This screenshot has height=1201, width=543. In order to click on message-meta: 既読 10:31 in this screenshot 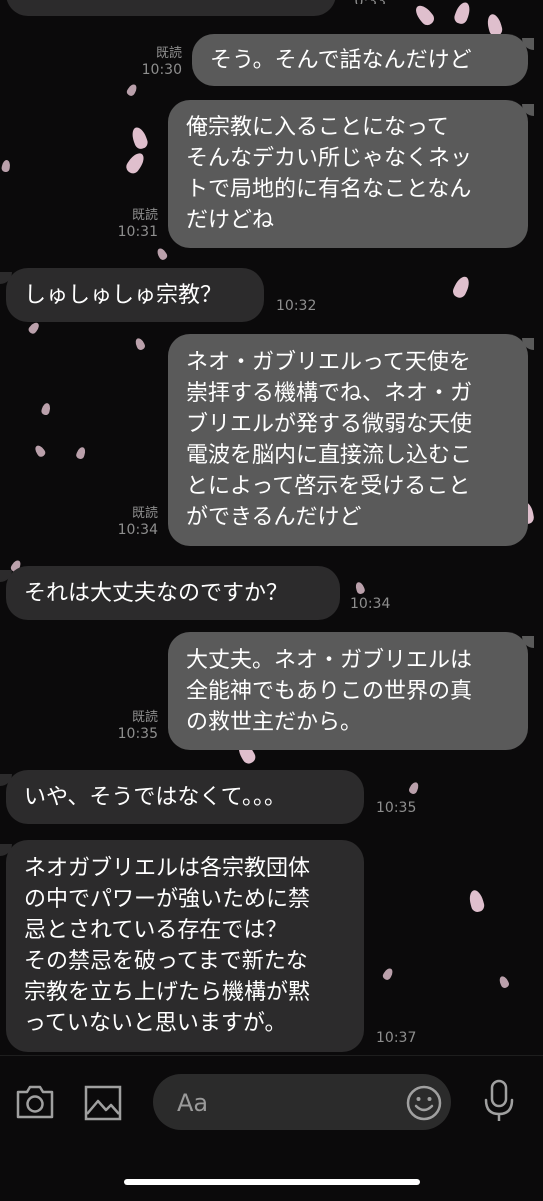, I will do `click(132, 224)`.